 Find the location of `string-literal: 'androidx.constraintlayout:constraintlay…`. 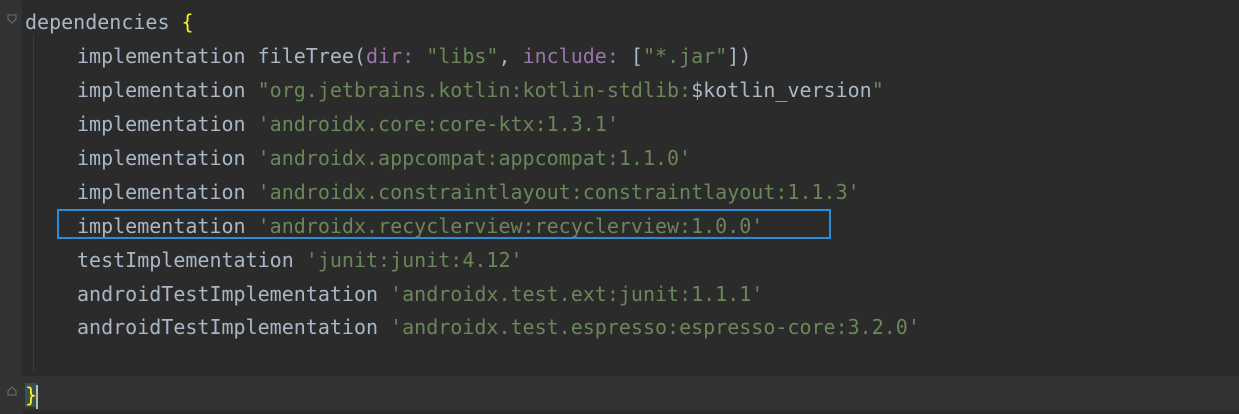

string-literal: 'androidx.constraintlayout:constraintlay… is located at coordinates (558, 192).